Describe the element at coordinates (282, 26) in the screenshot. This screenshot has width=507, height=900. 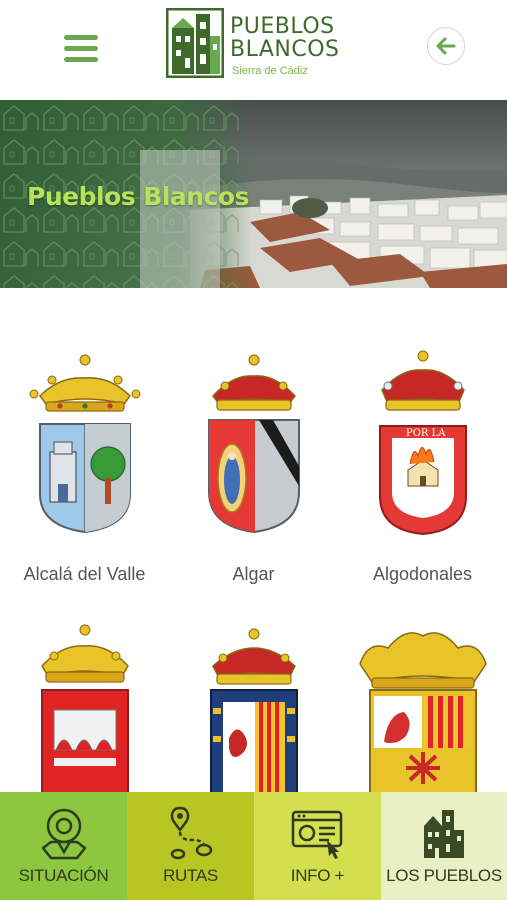
I see `logo-title-line1: PUEBLOS` at that location.